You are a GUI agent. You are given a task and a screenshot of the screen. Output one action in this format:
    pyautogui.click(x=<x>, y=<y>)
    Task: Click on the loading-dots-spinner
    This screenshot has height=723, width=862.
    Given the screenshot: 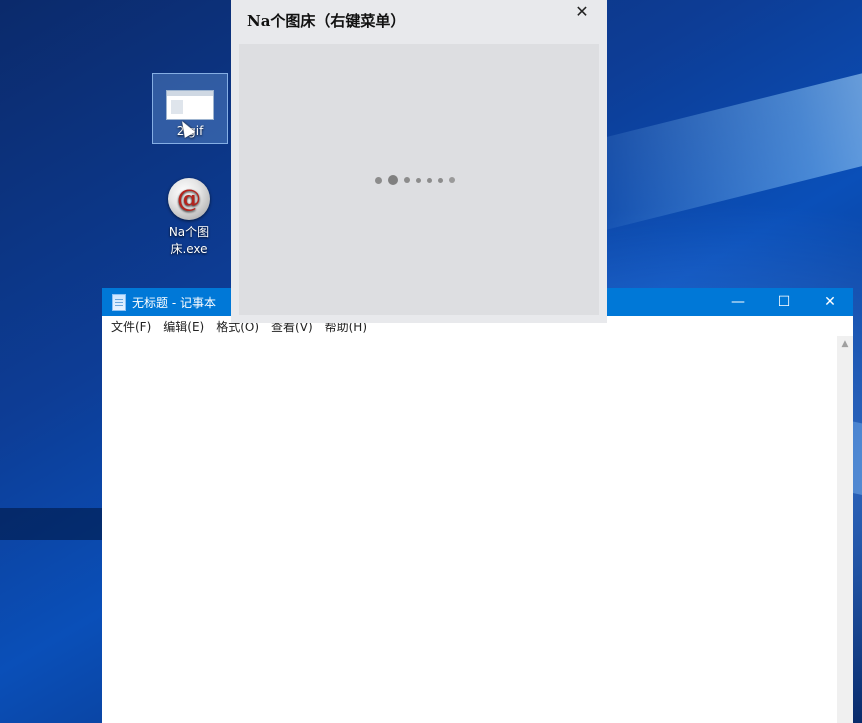 What is the action you would take?
    pyautogui.click(x=418, y=180)
    